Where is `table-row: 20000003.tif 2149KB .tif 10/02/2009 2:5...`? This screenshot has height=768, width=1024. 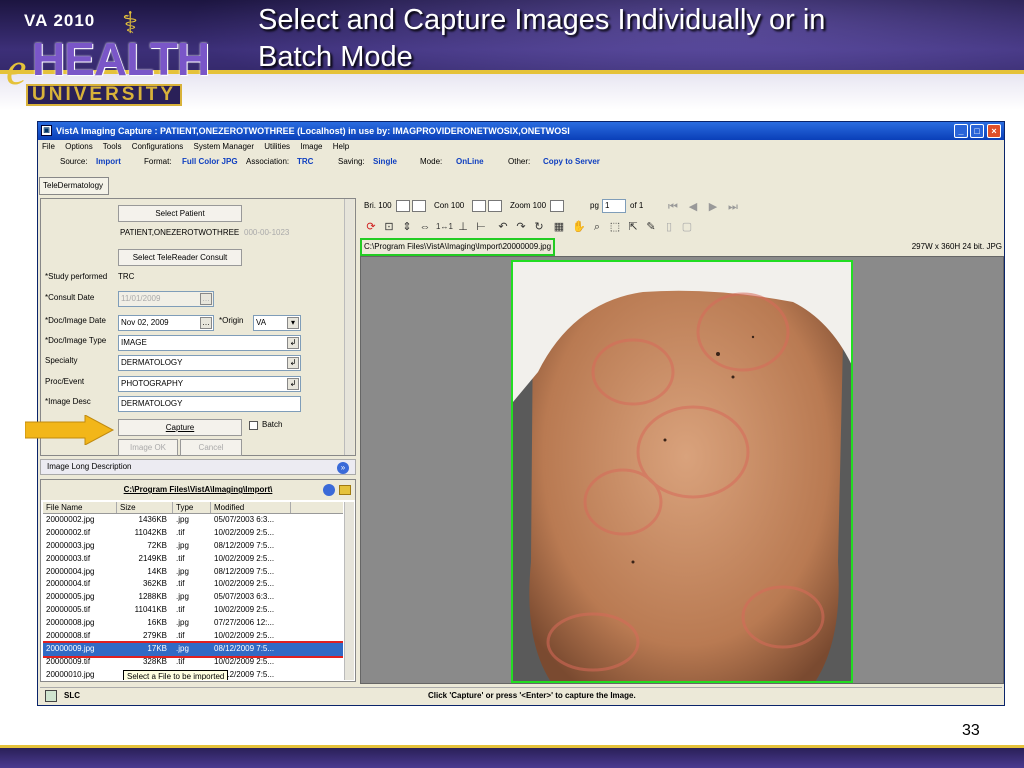
table-row: 20000003.tif 2149KB .tif 10/02/2009 2:5... is located at coordinates (193, 559).